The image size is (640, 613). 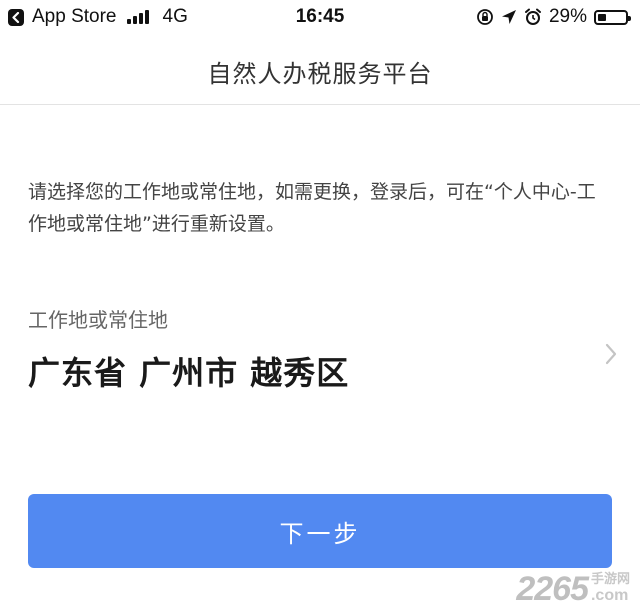 What do you see at coordinates (508, 17) in the screenshot?
I see `location-arrow-icon` at bounding box center [508, 17].